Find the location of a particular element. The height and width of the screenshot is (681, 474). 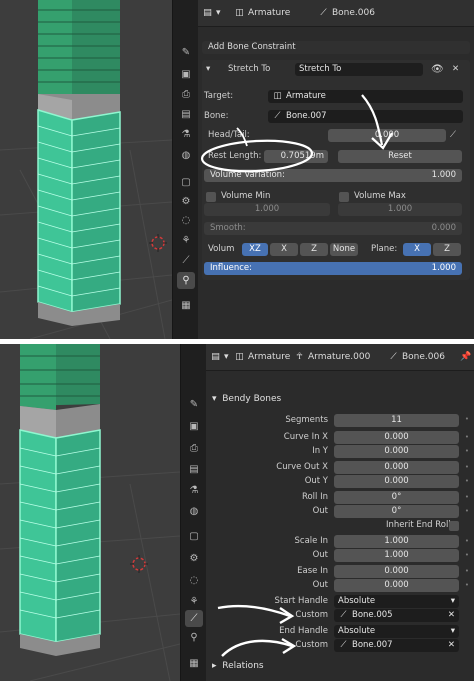

collapse-arrow-icon: ▾ is located at coordinates (208, 69).